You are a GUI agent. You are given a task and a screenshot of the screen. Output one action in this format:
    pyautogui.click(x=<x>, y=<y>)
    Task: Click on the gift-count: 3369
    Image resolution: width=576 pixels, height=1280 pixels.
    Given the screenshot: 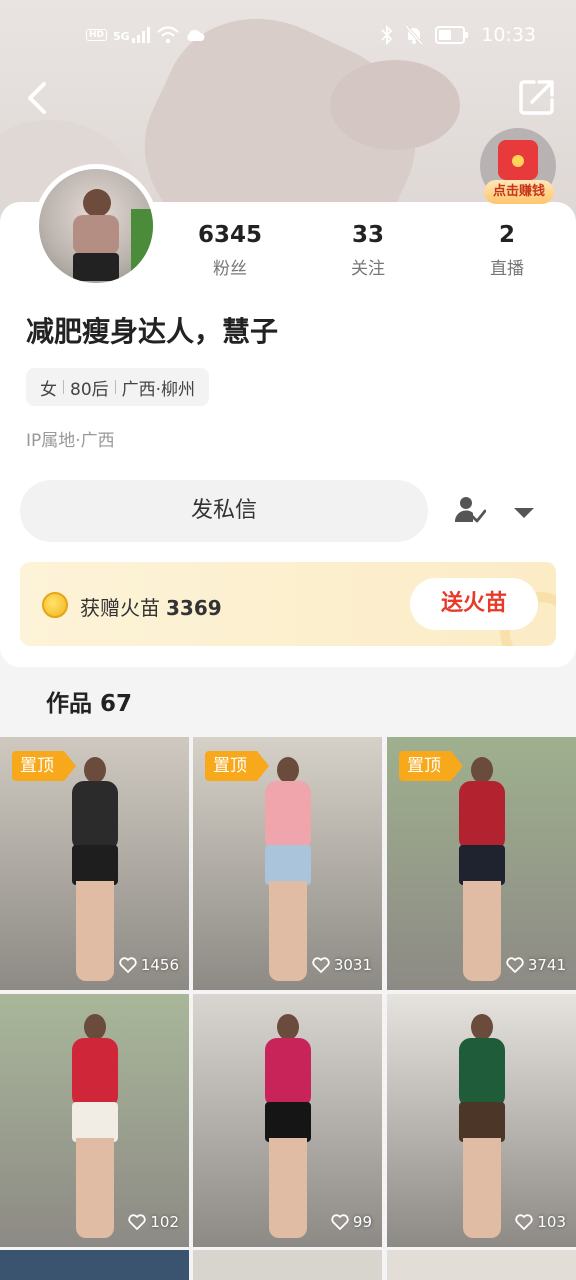 What is the action you would take?
    pyautogui.click(x=194, y=608)
    